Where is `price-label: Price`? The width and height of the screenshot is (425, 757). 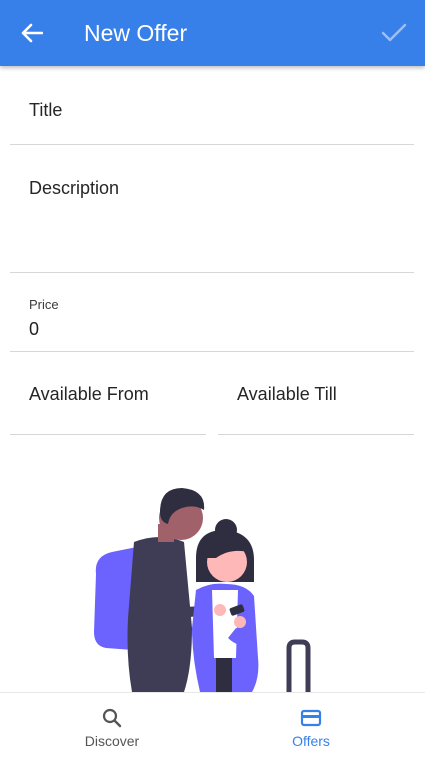
price-label: Price is located at coordinates (44, 304).